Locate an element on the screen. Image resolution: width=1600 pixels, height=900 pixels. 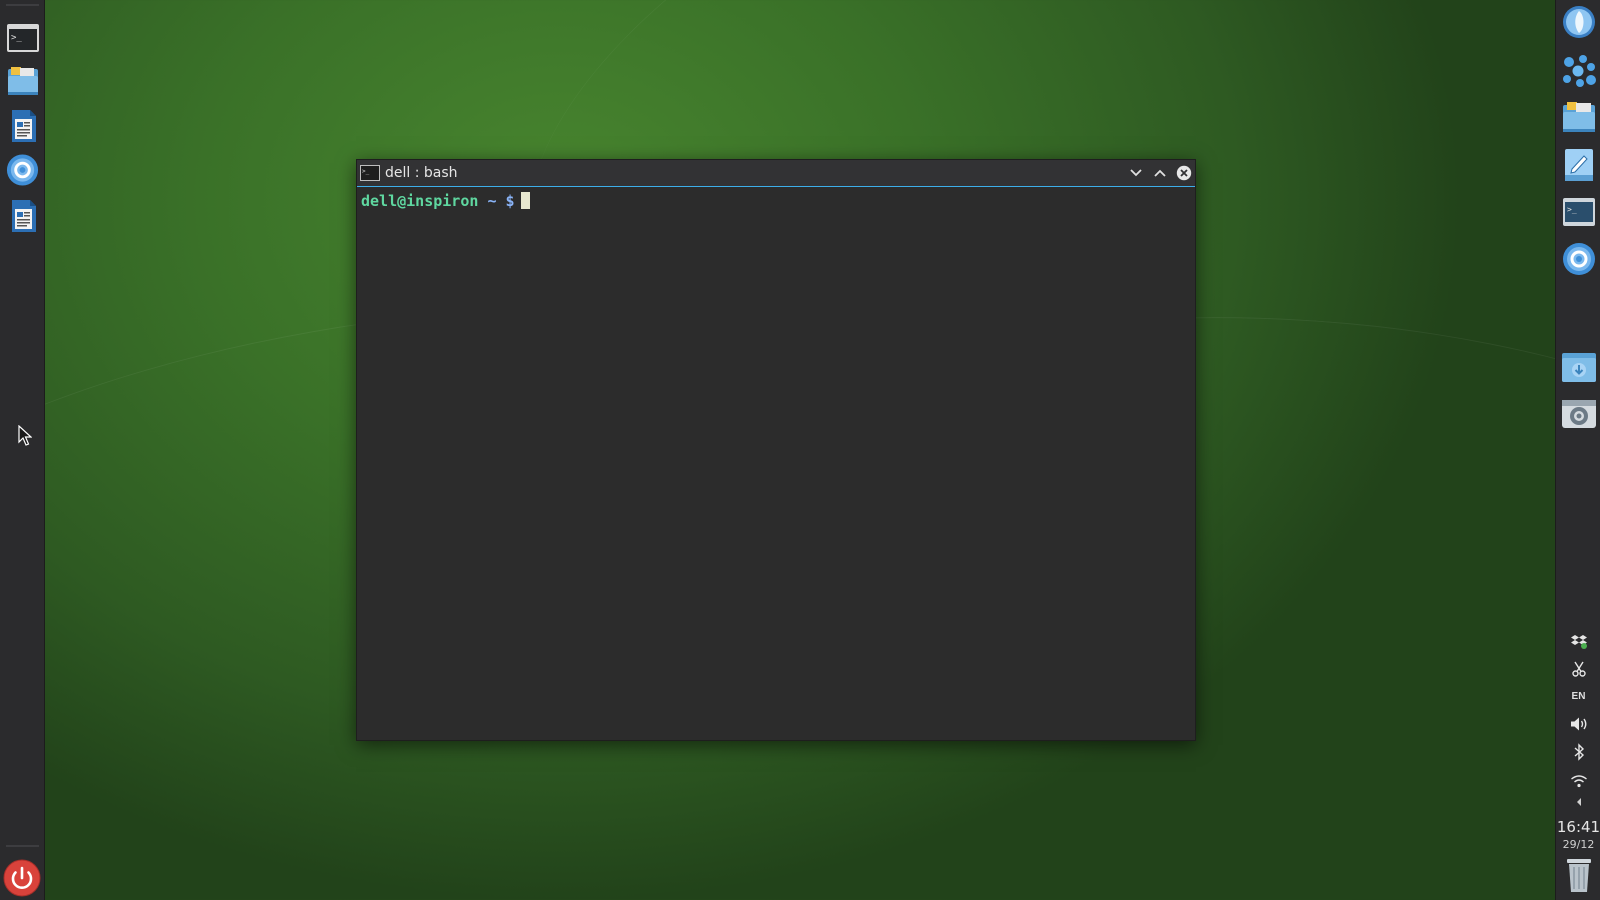
close-button is located at coordinates (1184, 173).